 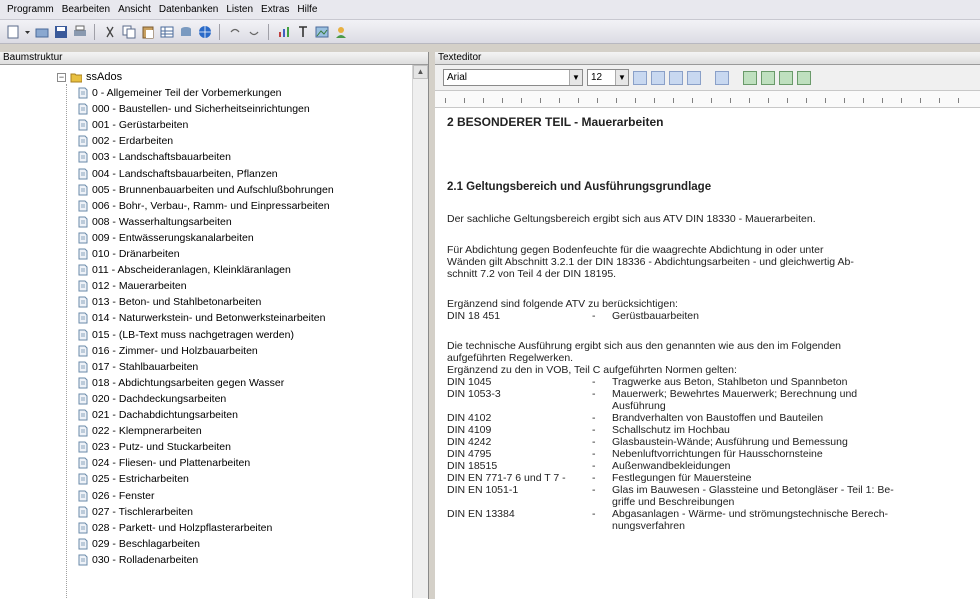 I want to click on tree-item: 025 - Estricharbeiten, so click(x=133, y=479).